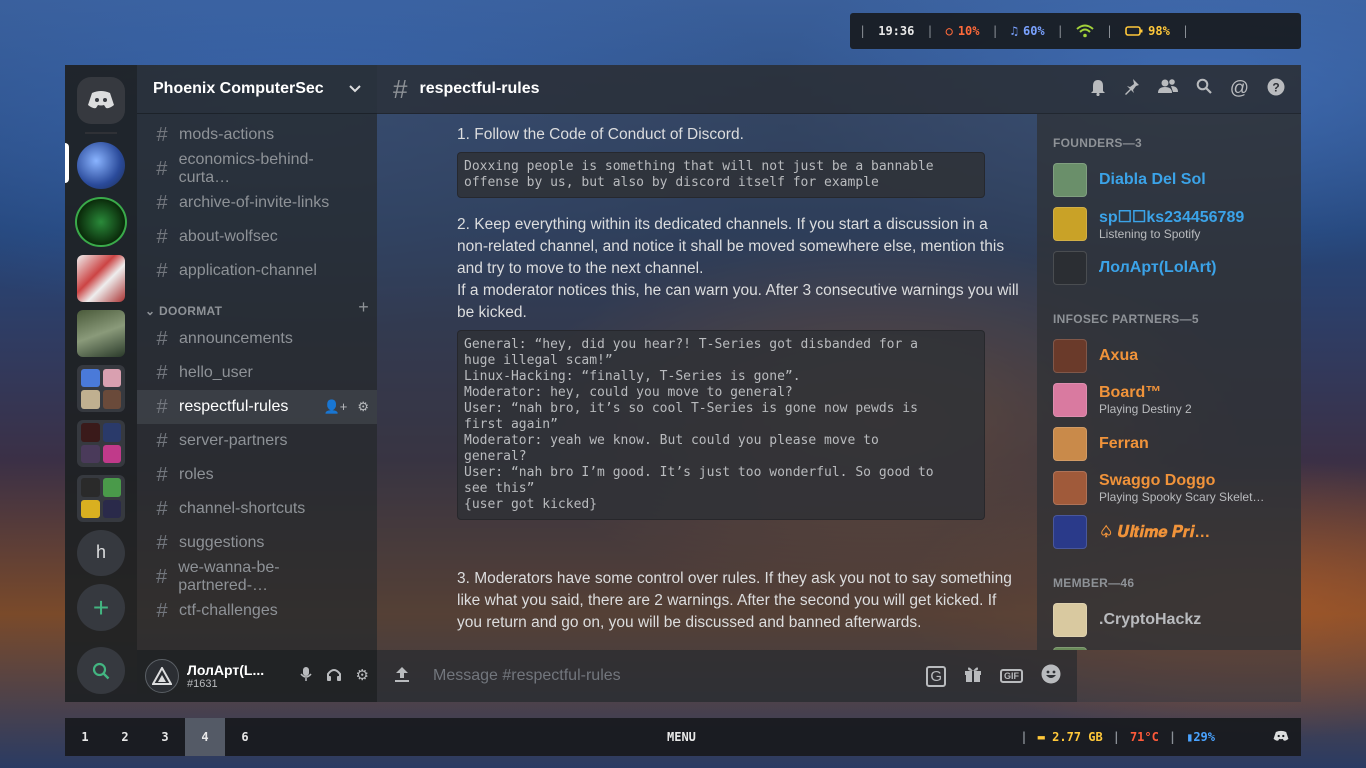 This screenshot has width=1366, height=768. What do you see at coordinates (355, 89) in the screenshot?
I see `chevron-down-icon` at bounding box center [355, 89].